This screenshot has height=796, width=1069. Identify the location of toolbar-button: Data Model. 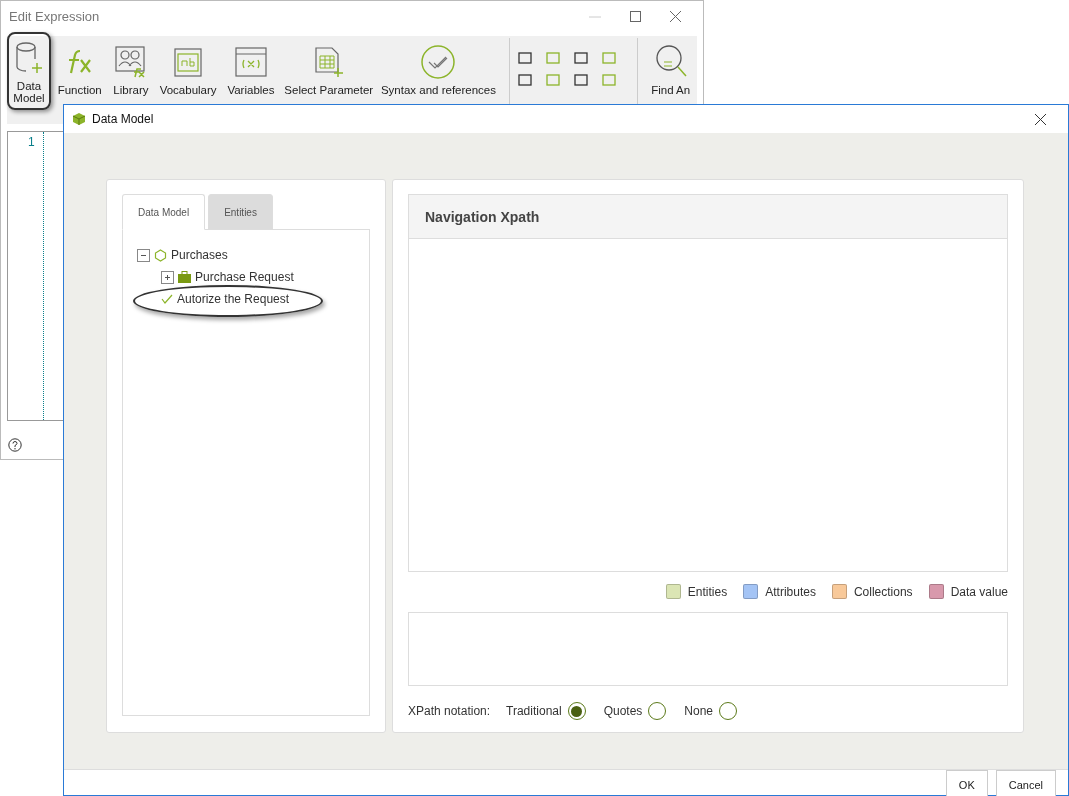
(29, 71).